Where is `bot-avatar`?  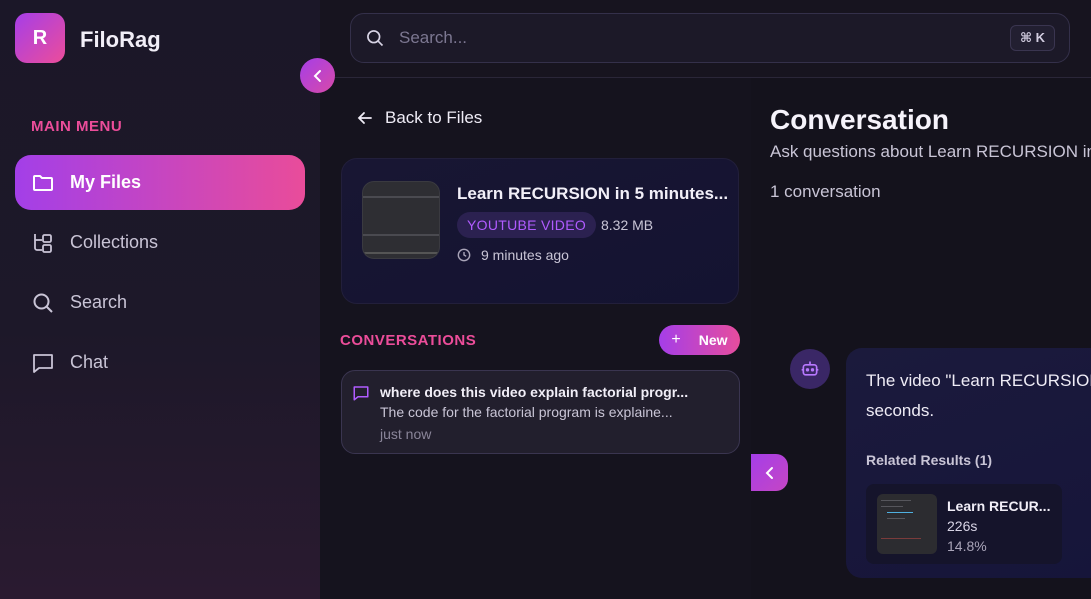
bot-avatar is located at coordinates (810, 369).